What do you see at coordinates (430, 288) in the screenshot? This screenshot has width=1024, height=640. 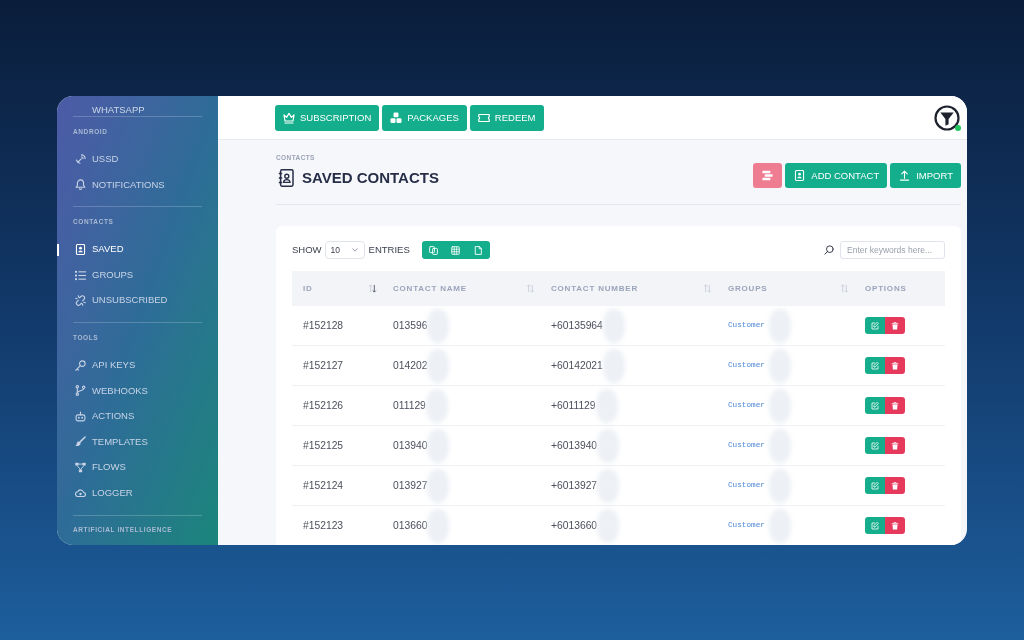 I see `column-header: CONTACT NAME` at bounding box center [430, 288].